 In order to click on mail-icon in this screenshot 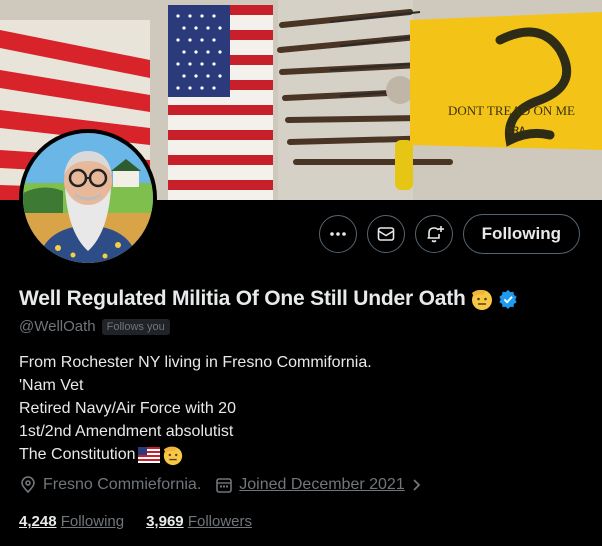, I will do `click(385, 234)`.